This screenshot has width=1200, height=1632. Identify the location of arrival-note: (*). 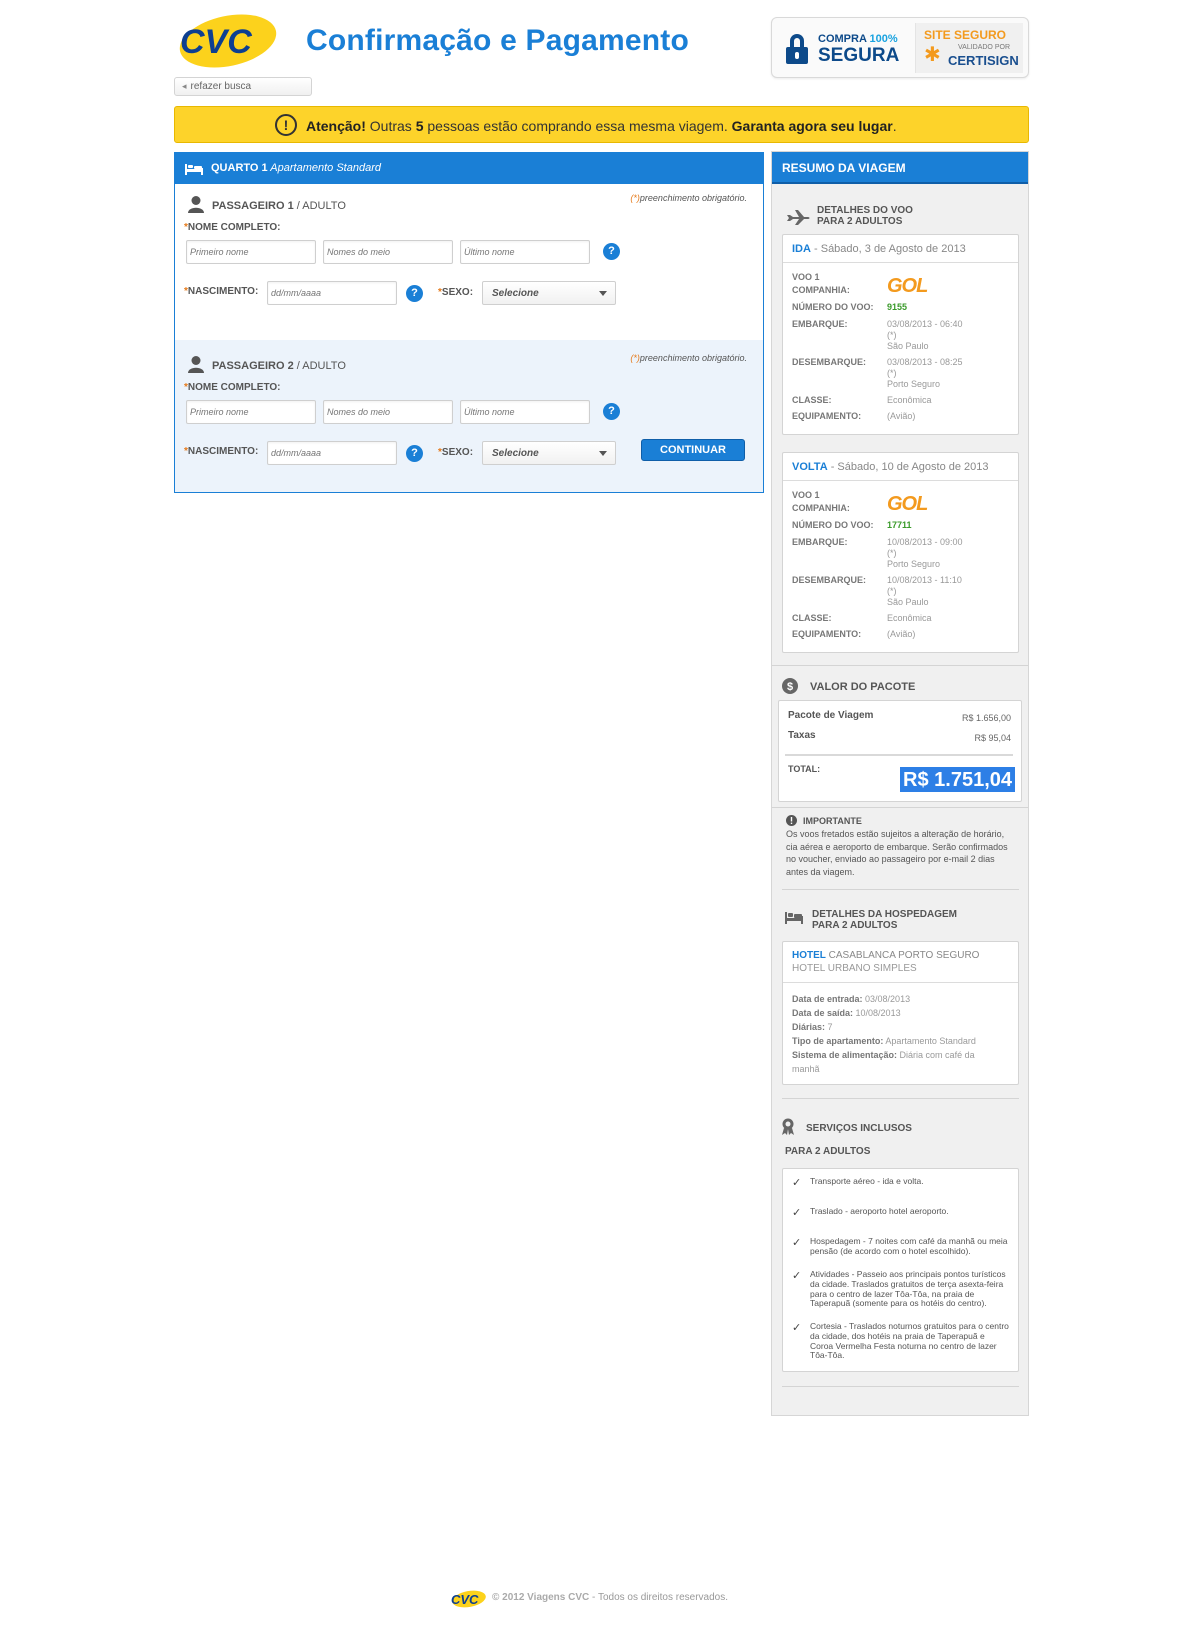
(892, 591).